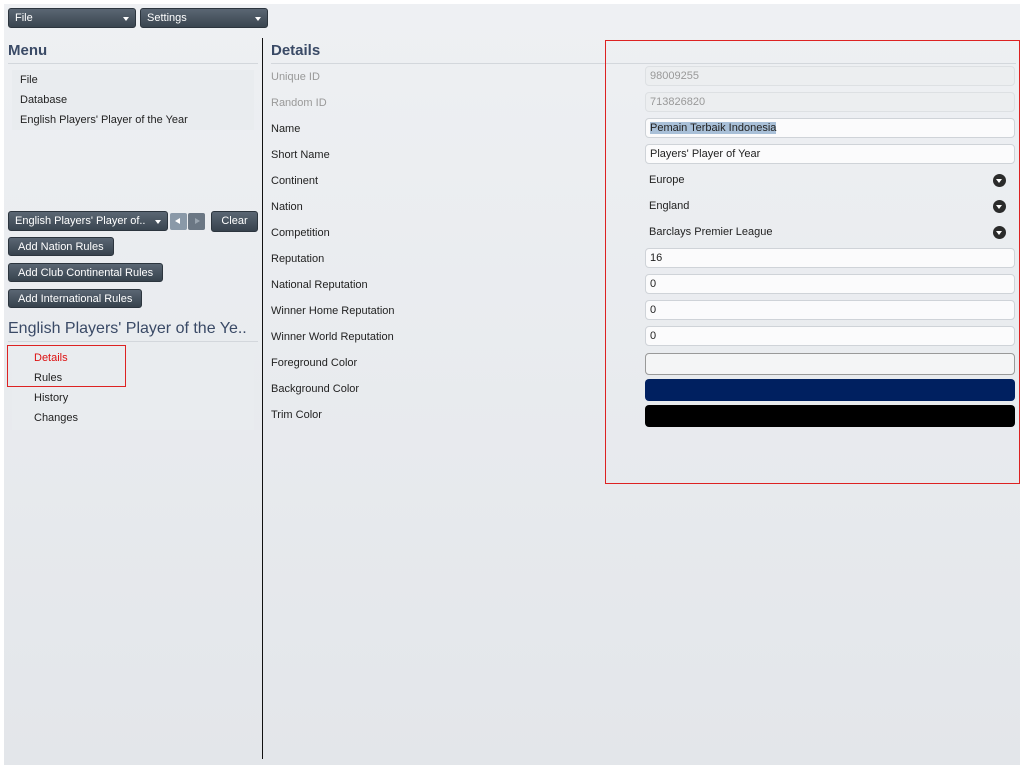 This screenshot has width=1024, height=769. What do you see at coordinates (830, 310) in the screenshot?
I see `winner-home-reputation-input: 0` at bounding box center [830, 310].